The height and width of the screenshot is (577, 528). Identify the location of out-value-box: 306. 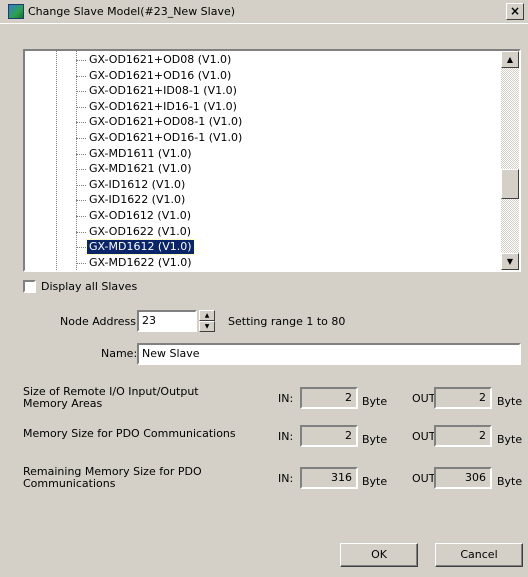
(463, 478).